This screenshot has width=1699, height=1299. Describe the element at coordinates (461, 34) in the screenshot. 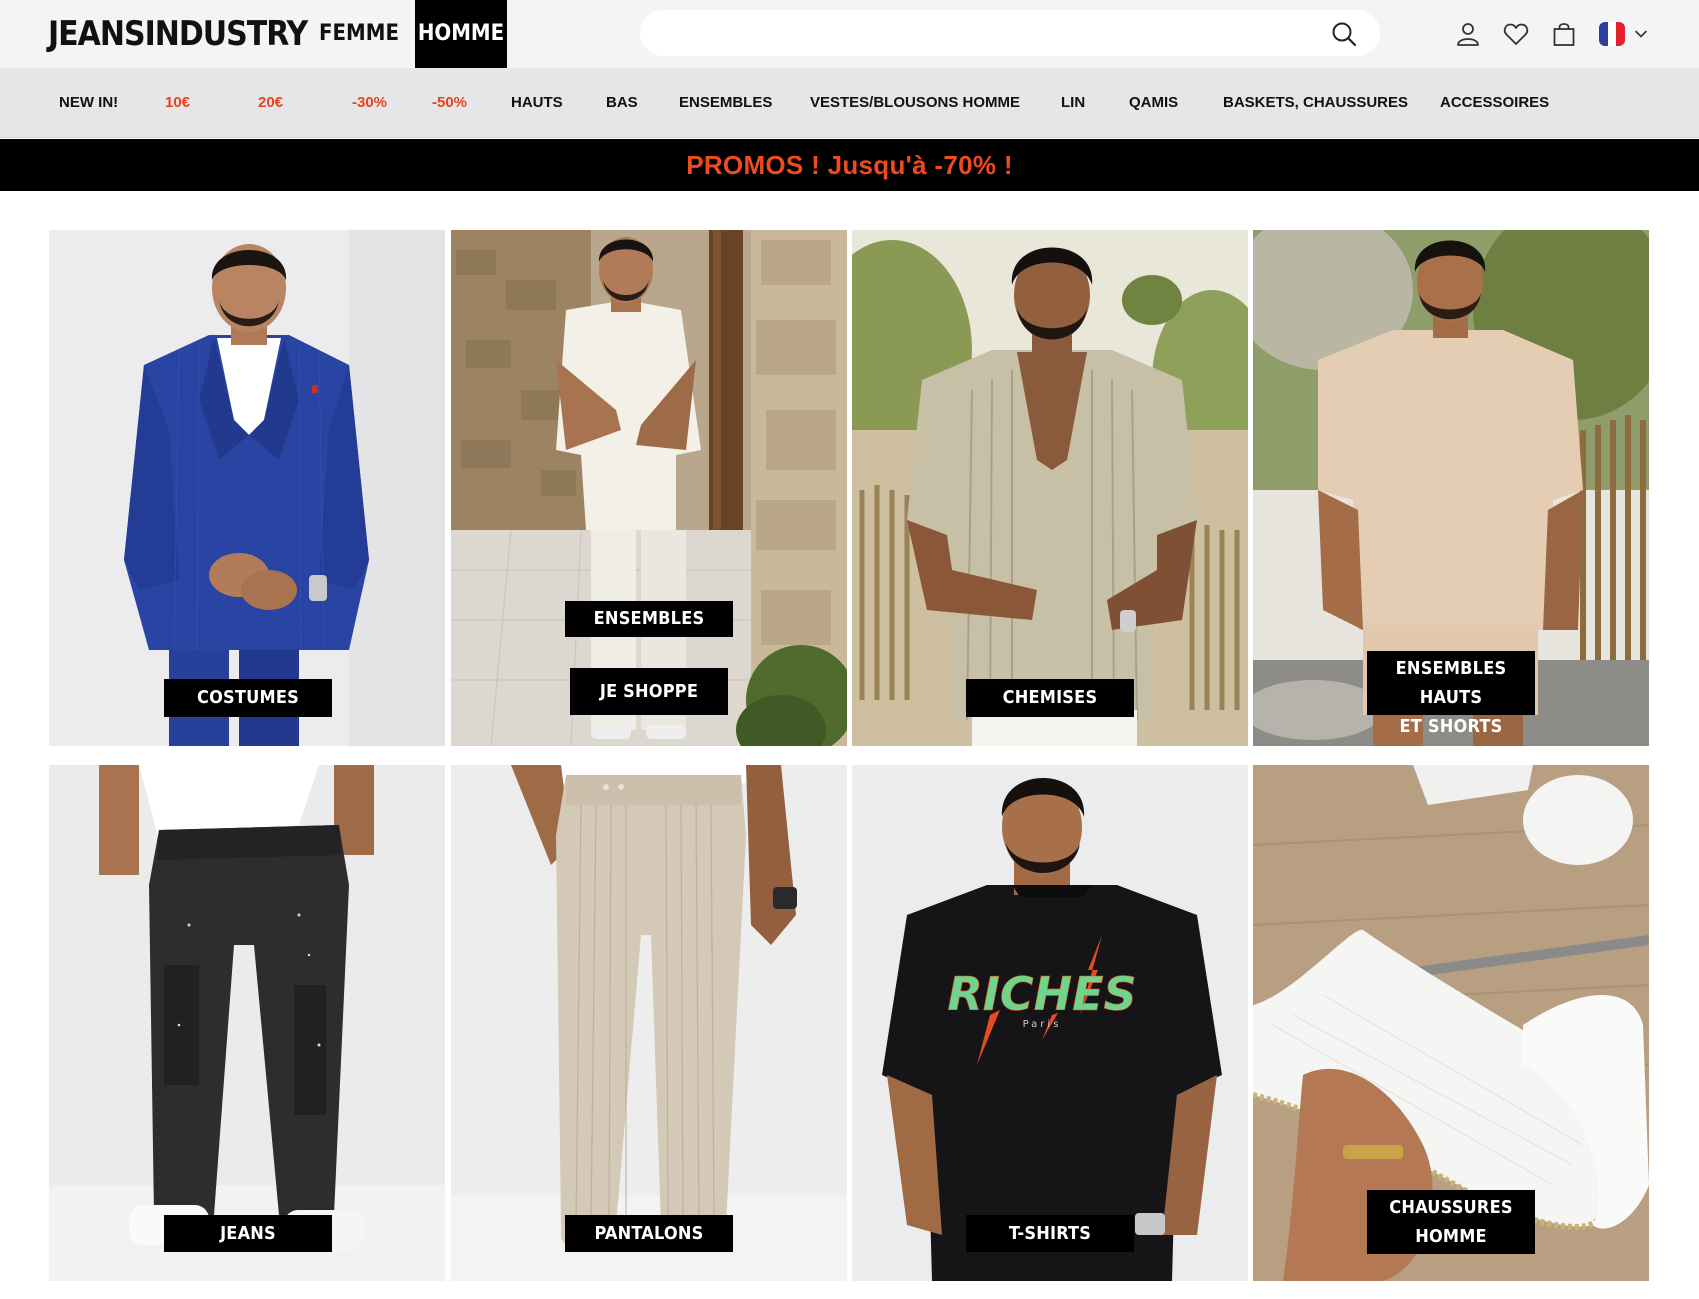

I see `tab-homme: HOMME` at that location.